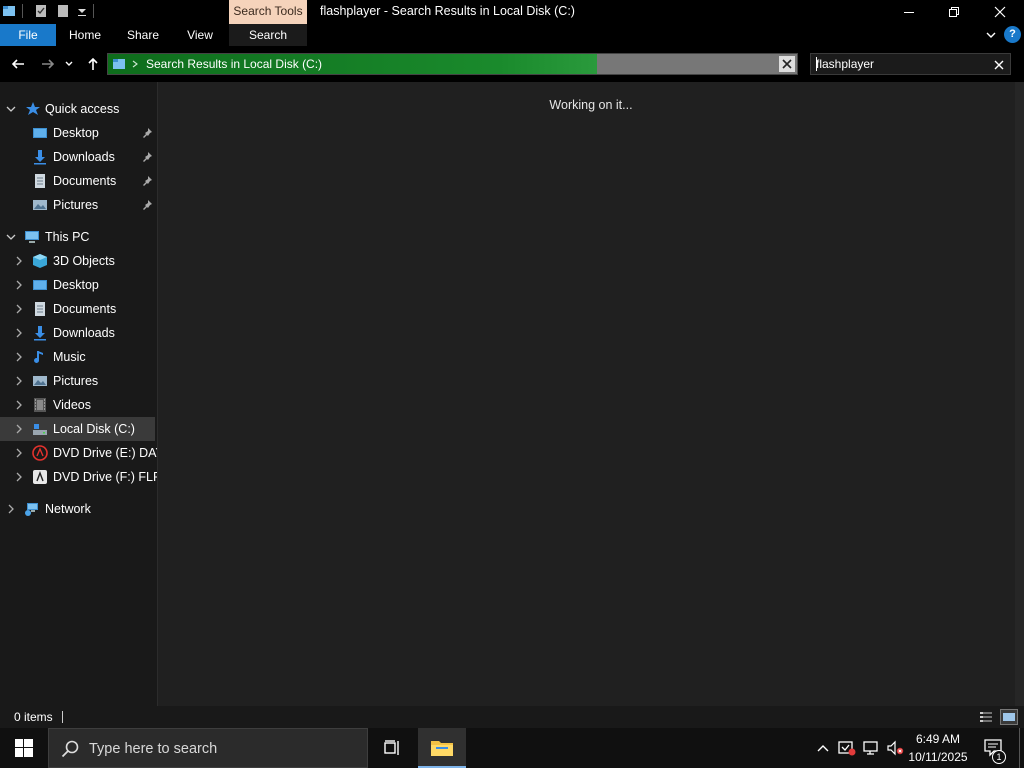  Describe the element at coordinates (78, 133) in the screenshot. I see `nav-qa-desktop: Desktop` at that location.